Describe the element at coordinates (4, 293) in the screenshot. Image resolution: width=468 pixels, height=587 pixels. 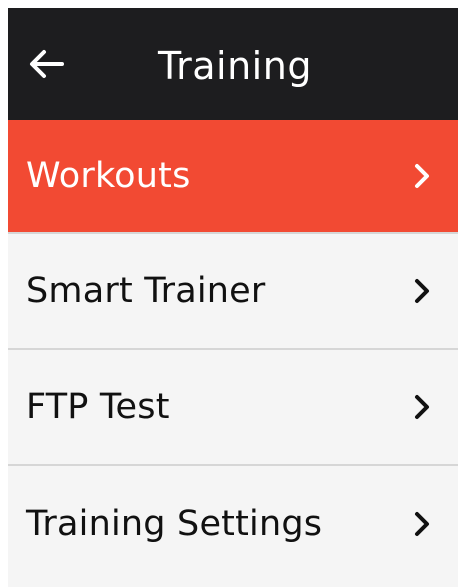
I see `screen-edge-left` at that location.